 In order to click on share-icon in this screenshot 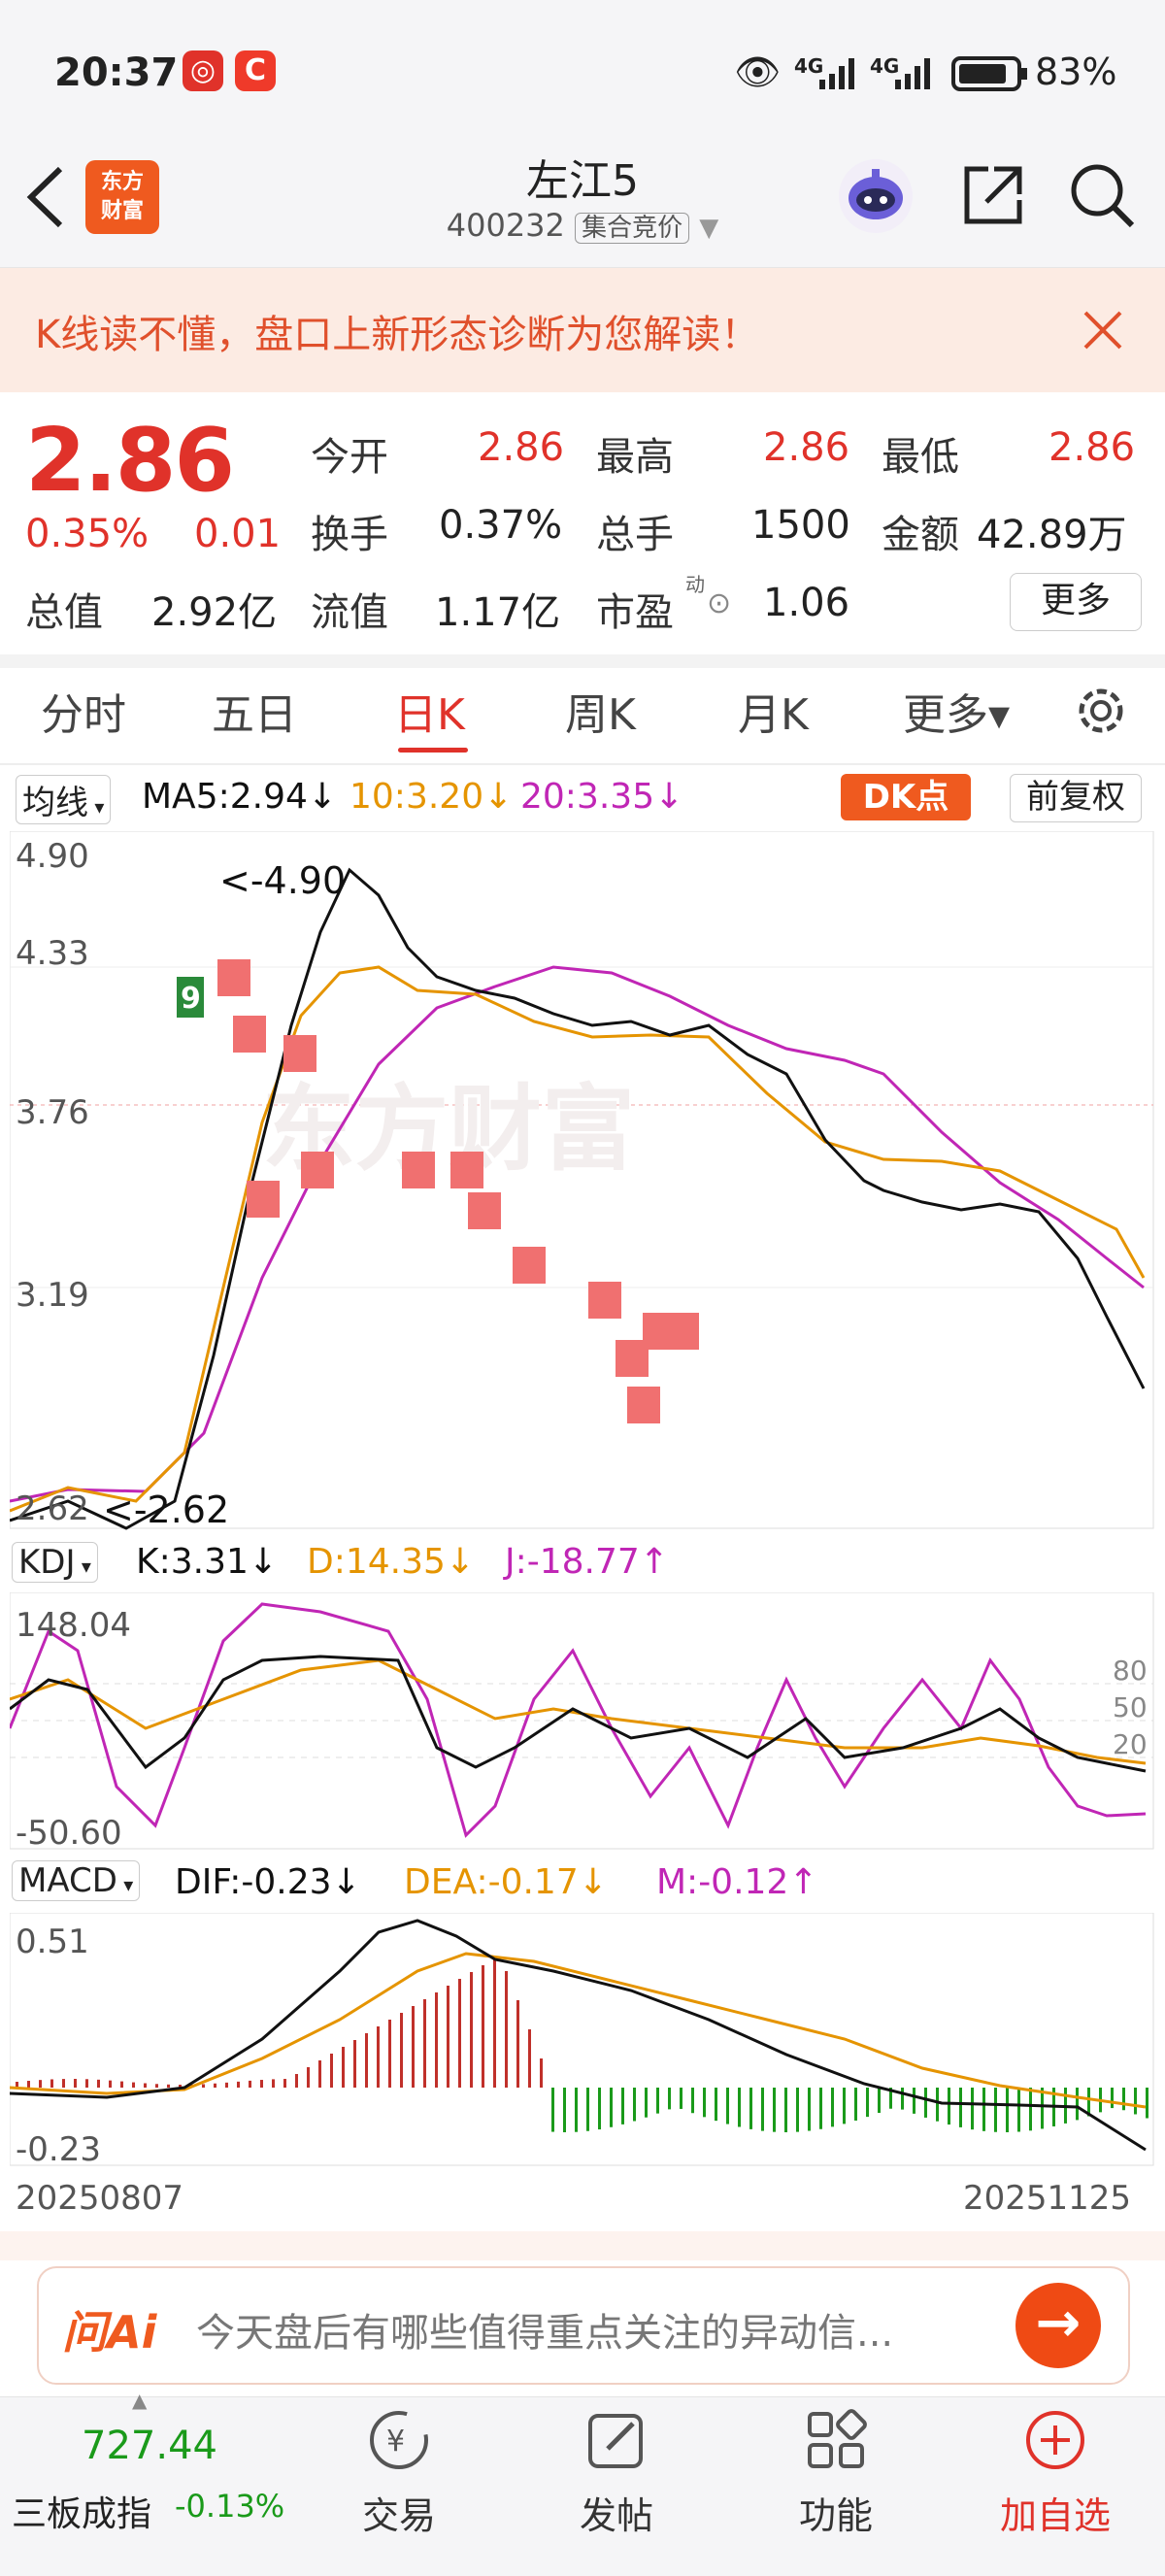, I will do `click(993, 195)`.